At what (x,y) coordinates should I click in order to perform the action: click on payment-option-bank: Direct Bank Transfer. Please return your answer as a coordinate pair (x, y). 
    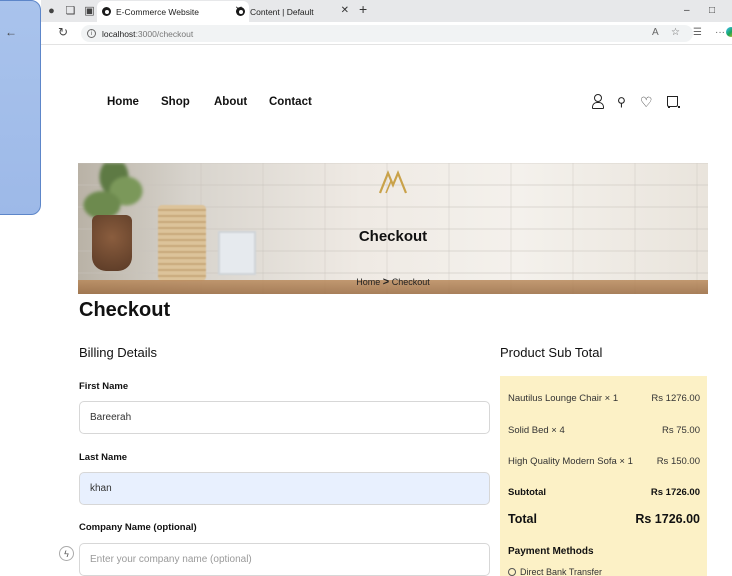
    Looking at the image, I should click on (555, 571).